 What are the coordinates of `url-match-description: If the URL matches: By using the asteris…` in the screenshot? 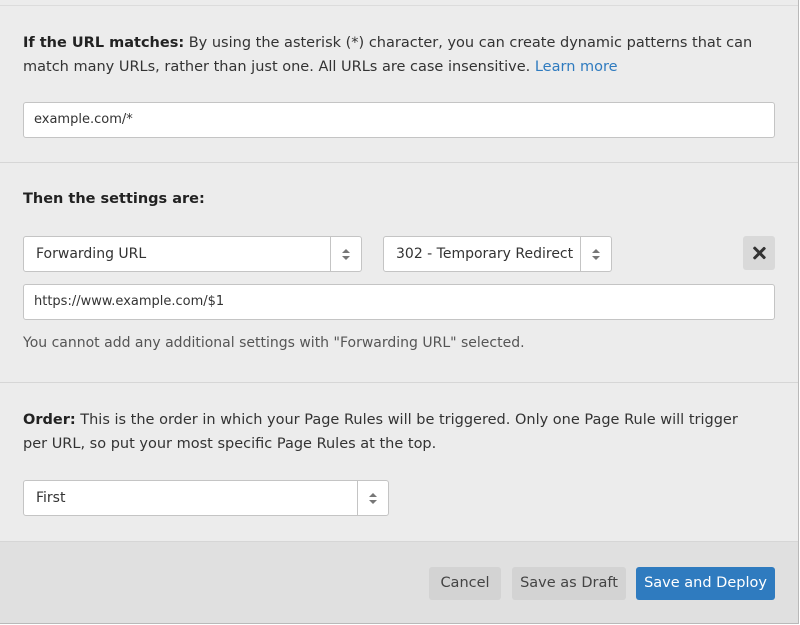 It's located at (393, 55).